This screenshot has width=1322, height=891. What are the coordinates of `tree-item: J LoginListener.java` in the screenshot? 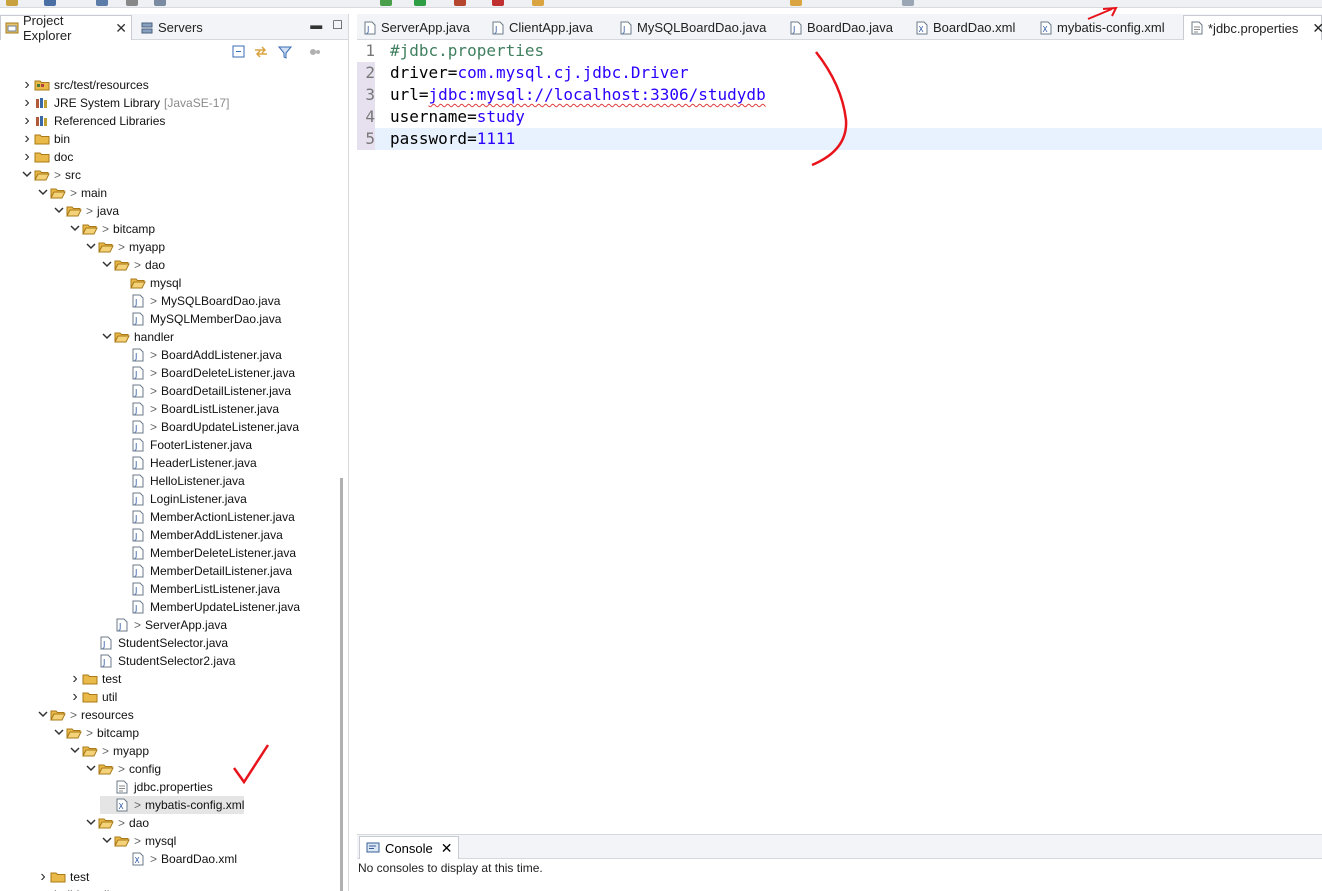 It's located at (181, 499).